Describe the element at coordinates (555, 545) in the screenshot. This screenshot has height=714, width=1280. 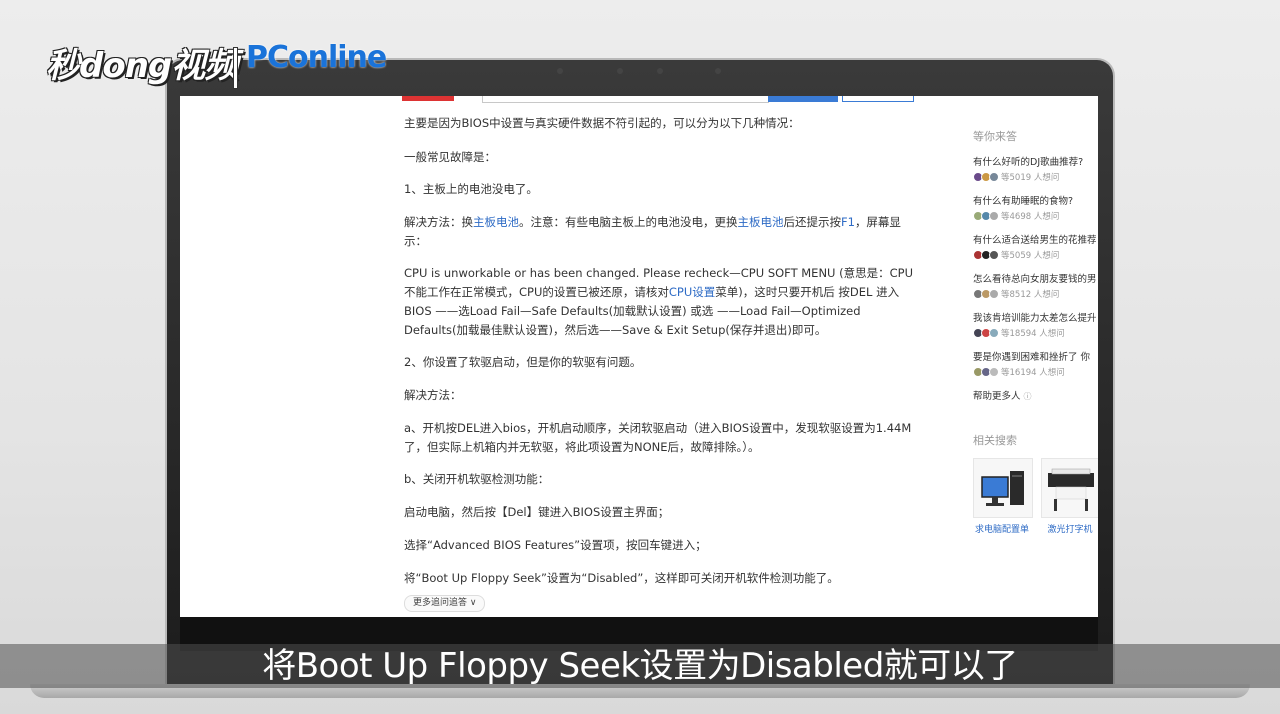
I see `select-instruction: 选择“Advanced BIOS Features”设置项，按回车键进入；` at that location.